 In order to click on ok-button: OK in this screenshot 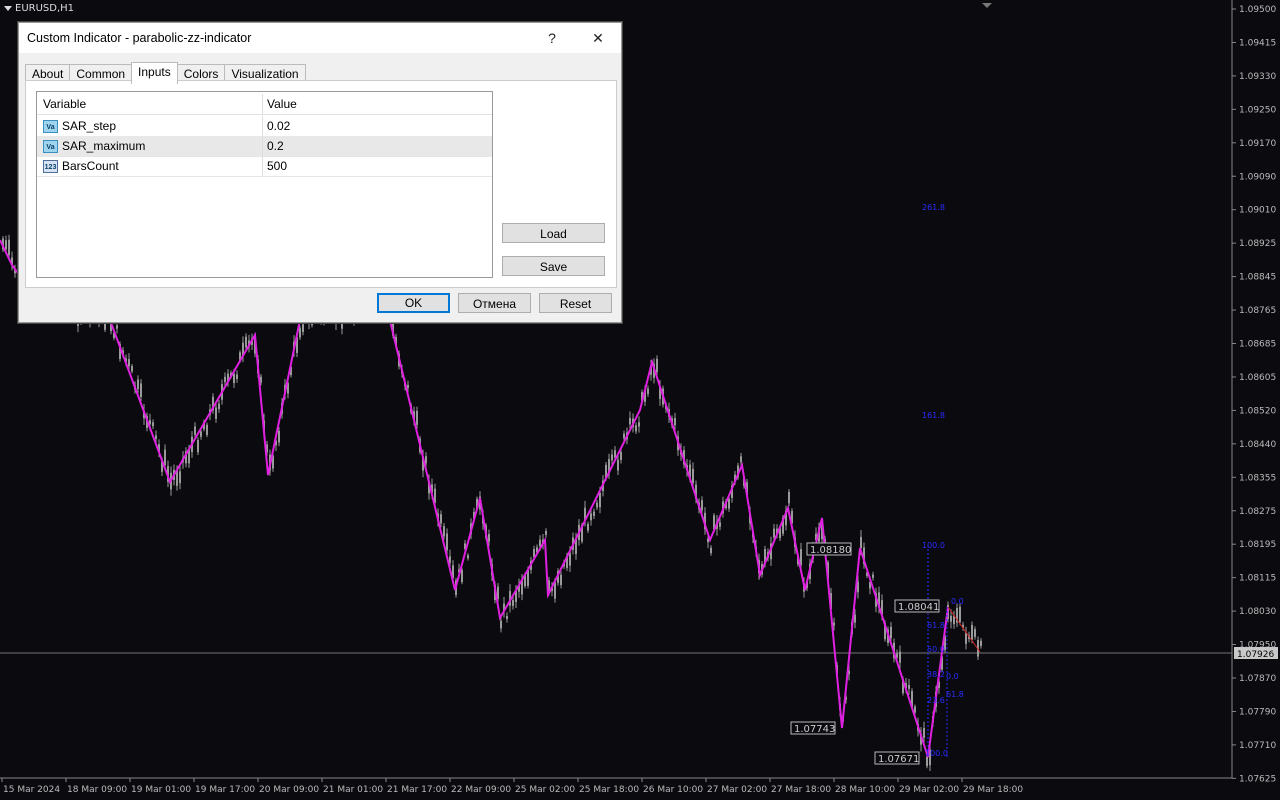, I will do `click(413, 303)`.